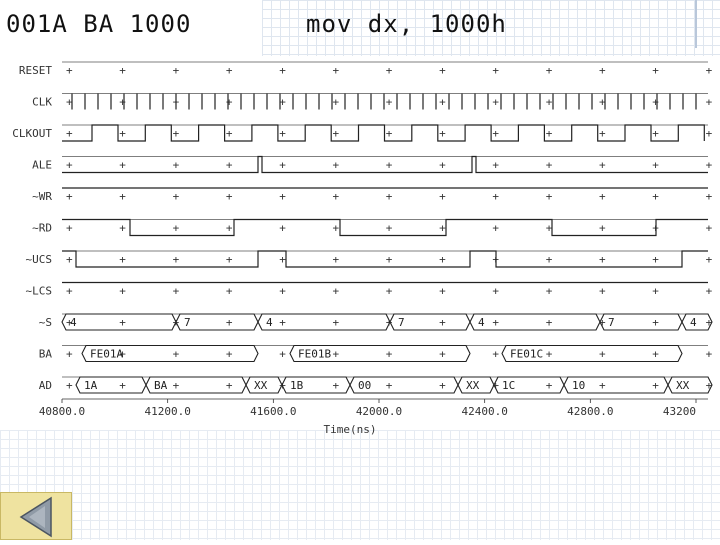 The image size is (720, 545). I want to click on x-tick-label: 42400.0, so click(484, 411).